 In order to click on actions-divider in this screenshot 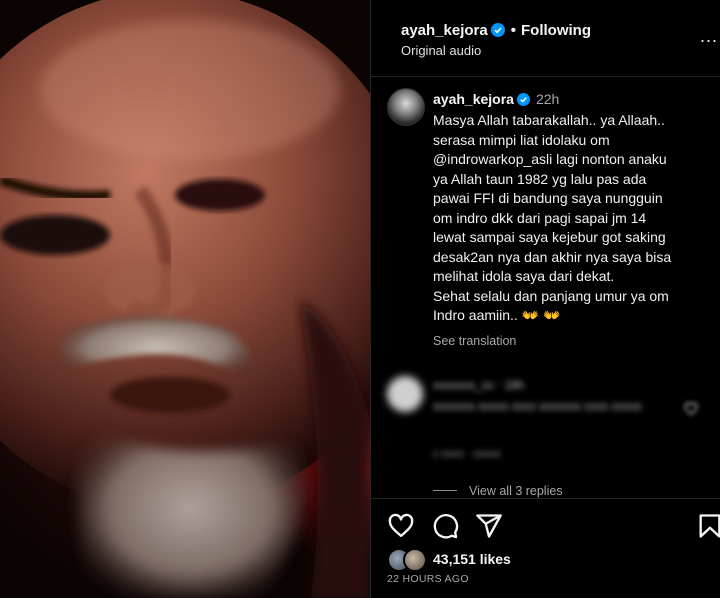, I will do `click(545, 498)`.